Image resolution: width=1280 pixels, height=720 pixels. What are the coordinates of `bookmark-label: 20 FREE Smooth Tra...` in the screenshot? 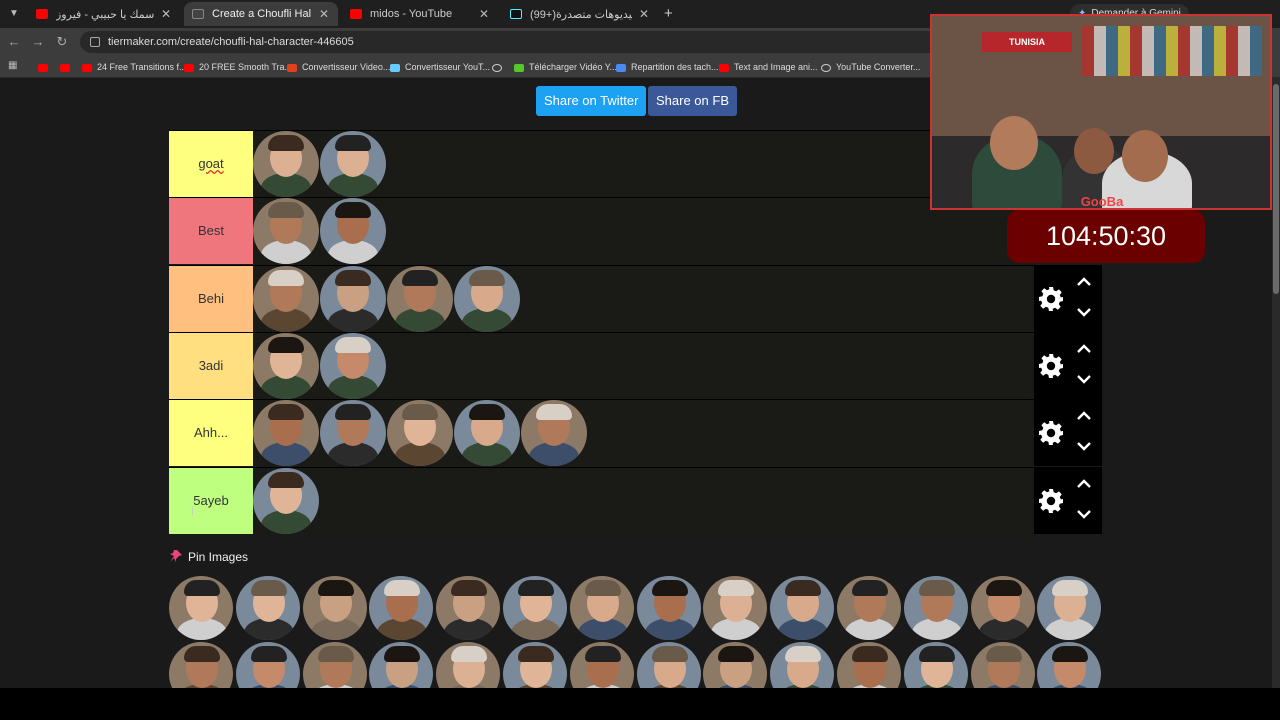 It's located at (246, 67).